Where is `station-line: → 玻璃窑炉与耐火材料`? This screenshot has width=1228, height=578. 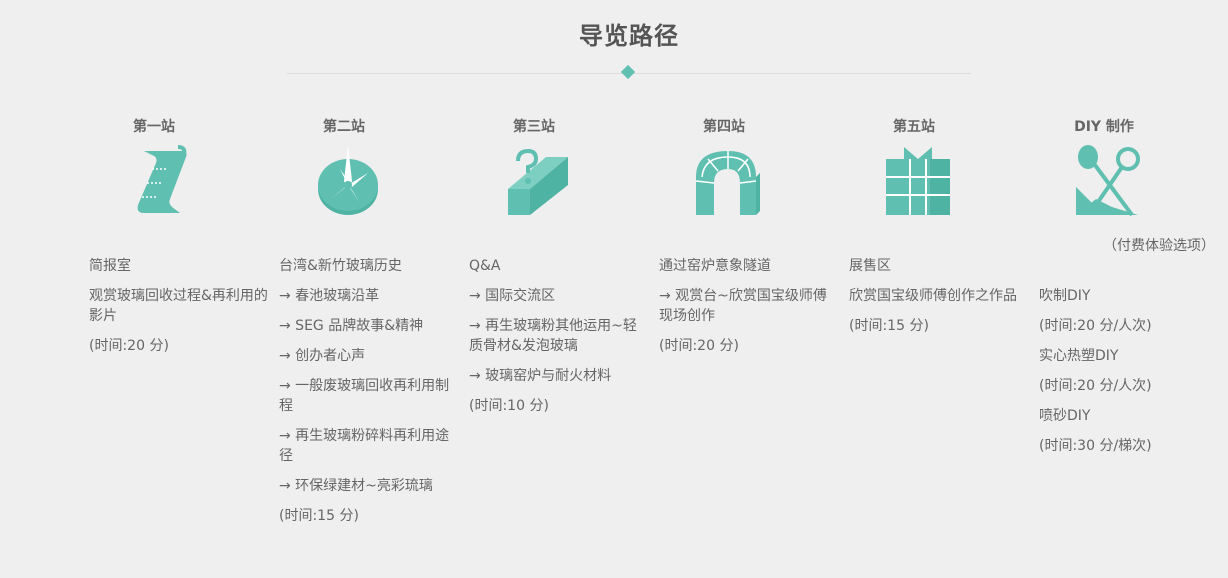
station-line: → 玻璃窑炉与耐火材料 is located at coordinates (540, 376).